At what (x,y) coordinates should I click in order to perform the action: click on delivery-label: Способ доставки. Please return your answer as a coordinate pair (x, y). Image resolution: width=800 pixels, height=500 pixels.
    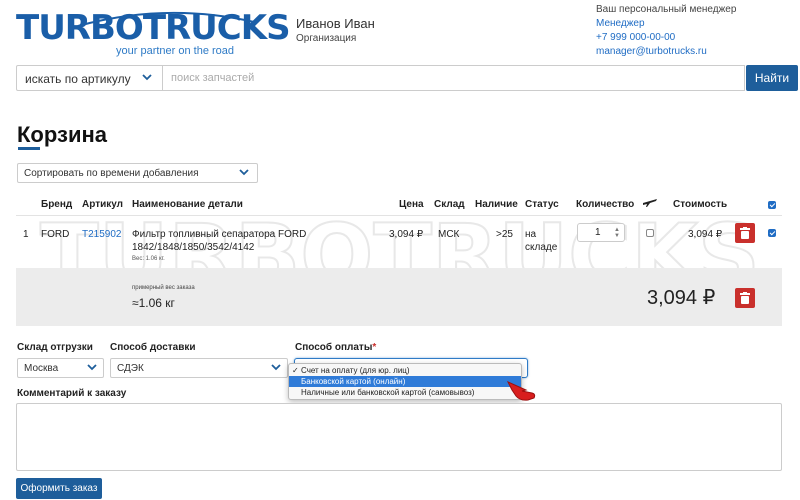
    Looking at the image, I should click on (153, 347).